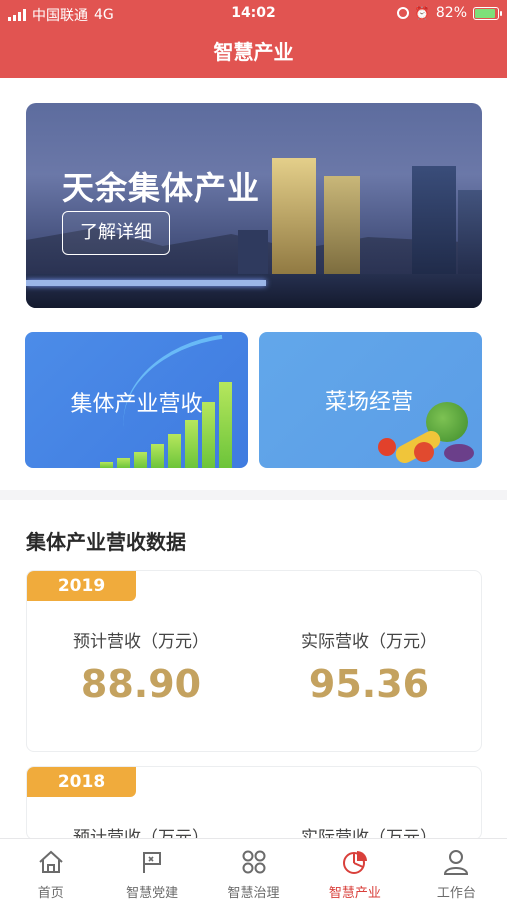 The height and width of the screenshot is (900, 507). What do you see at coordinates (253, 495) in the screenshot?
I see `section-divider` at bounding box center [253, 495].